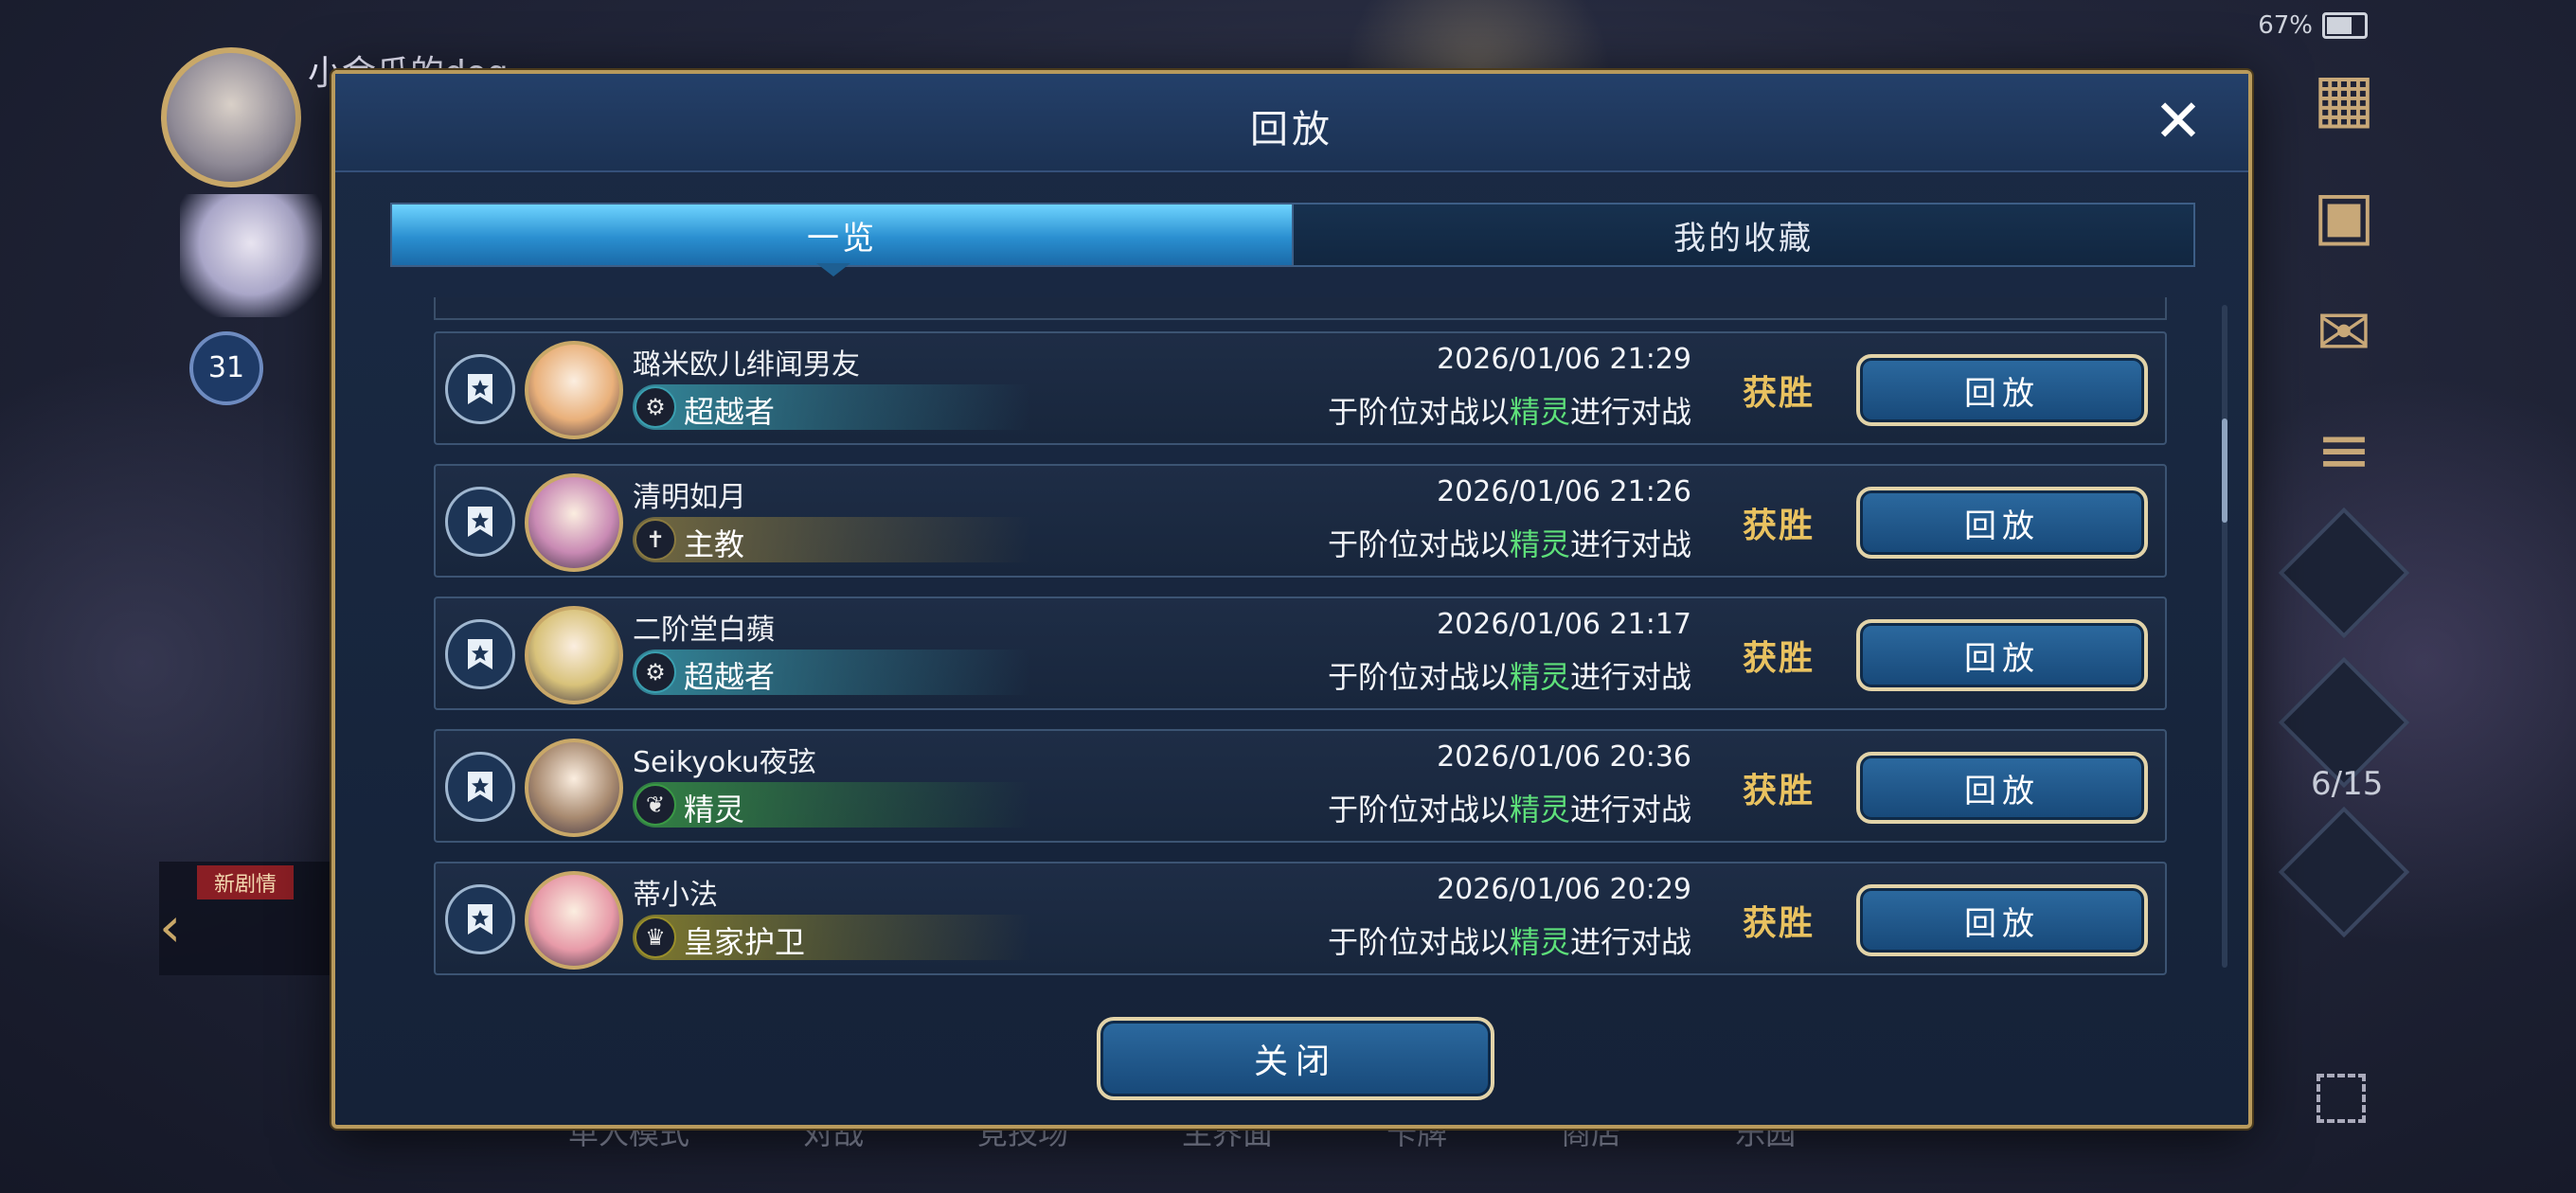 This screenshot has width=2576, height=1193. I want to click on status-bar: 67%, so click(2313, 25).